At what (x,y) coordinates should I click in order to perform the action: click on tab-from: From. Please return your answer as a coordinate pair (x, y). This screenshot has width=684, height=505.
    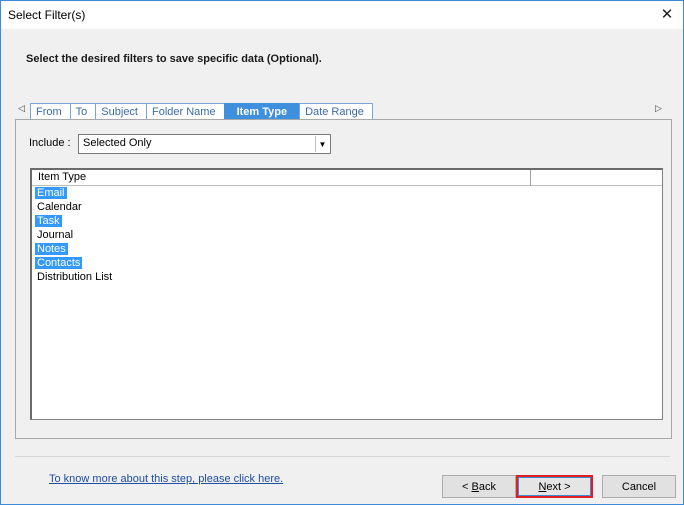
    Looking at the image, I should click on (50, 111).